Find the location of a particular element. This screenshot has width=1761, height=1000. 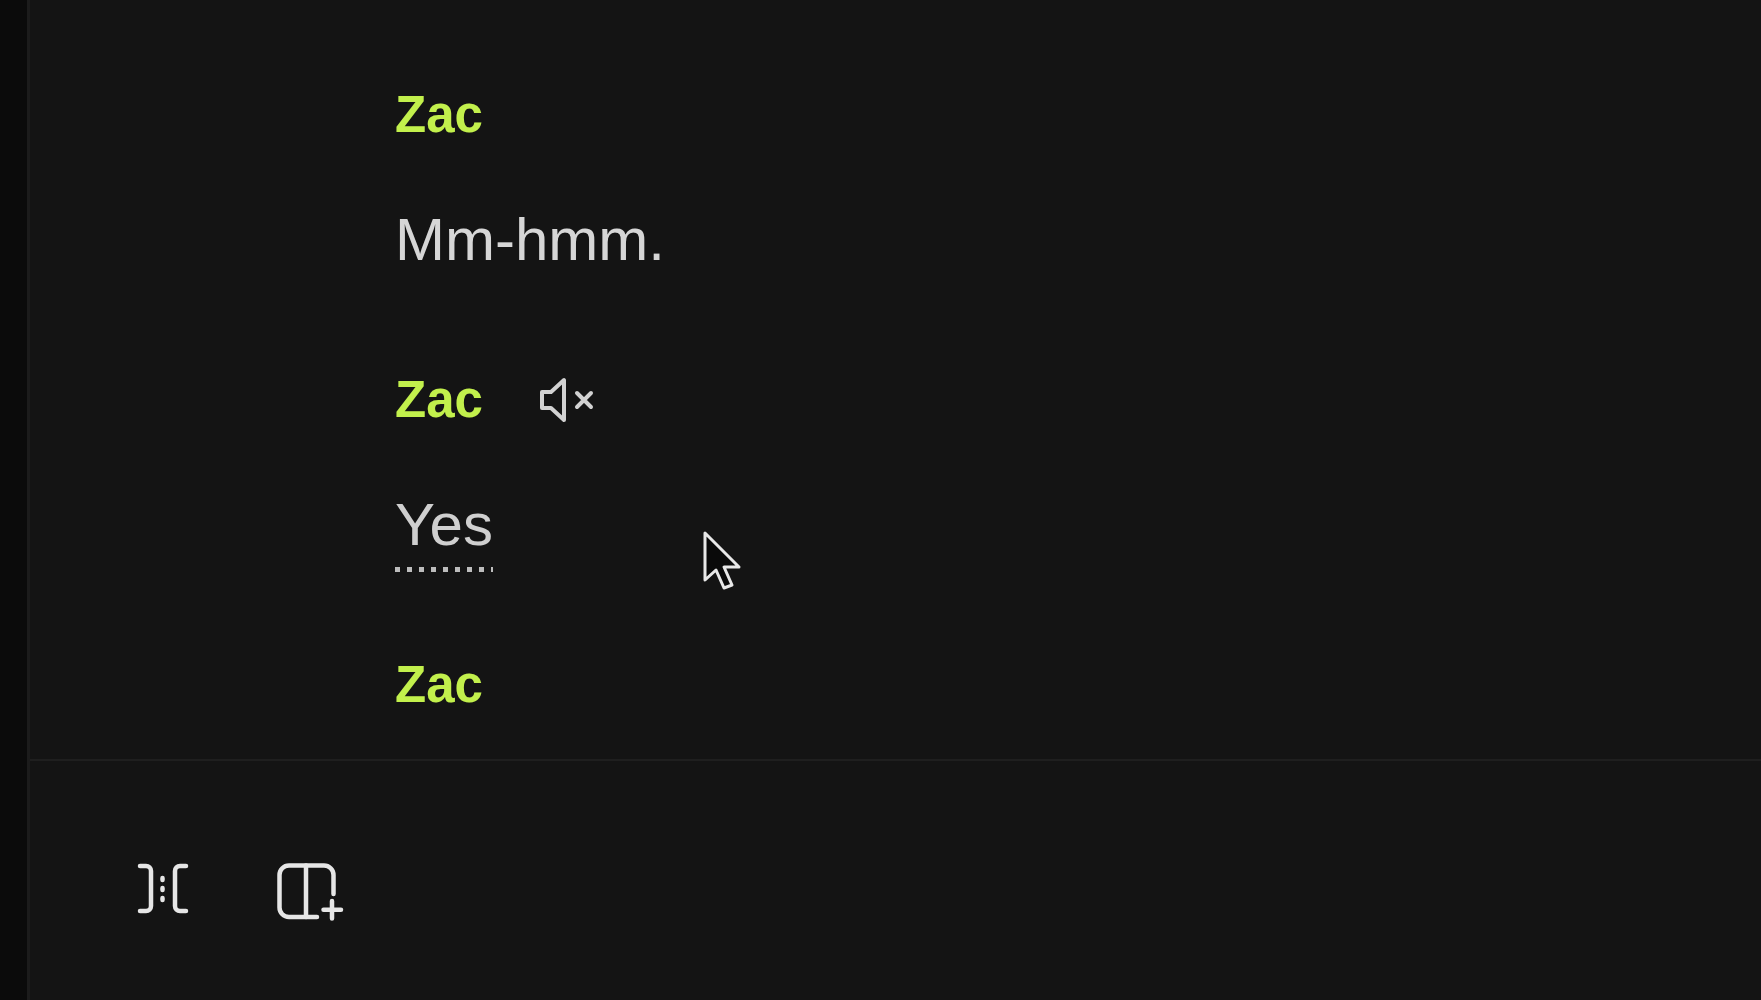

split-button is located at coordinates (163, 888).